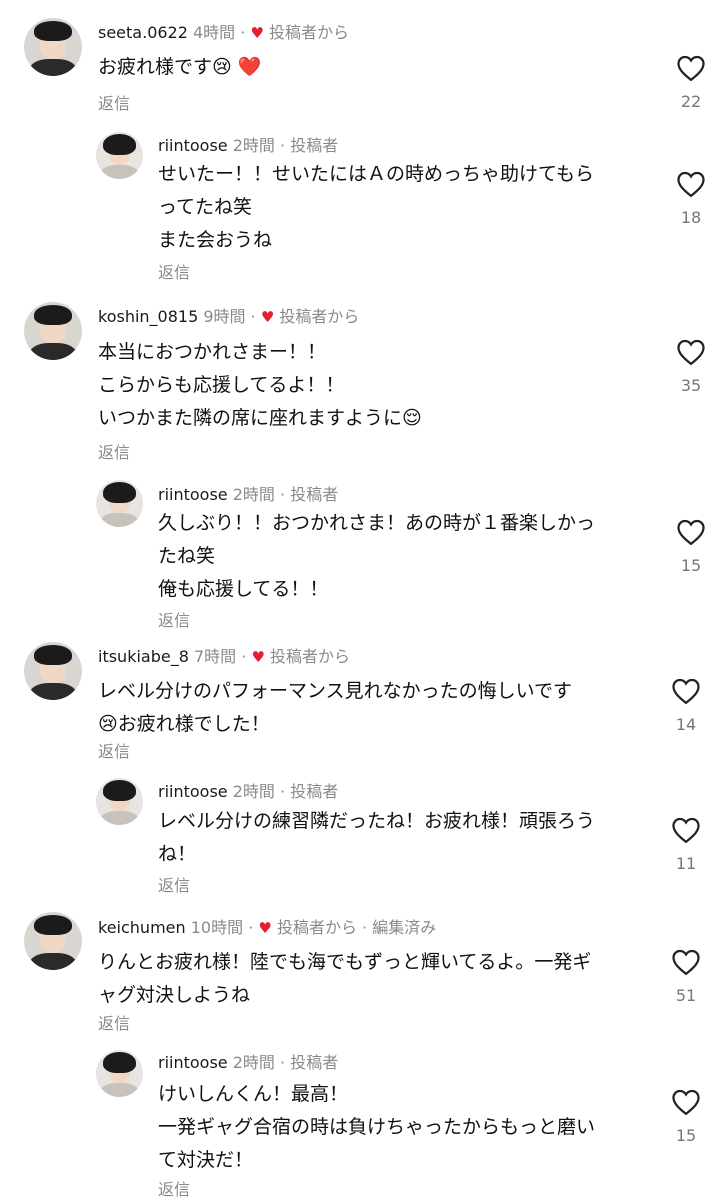 Image resolution: width=726 pixels, height=1200 pixels. I want to click on comment-meta: koshin_0815 9時間 · ♥ 投稿者から, so click(229, 316).